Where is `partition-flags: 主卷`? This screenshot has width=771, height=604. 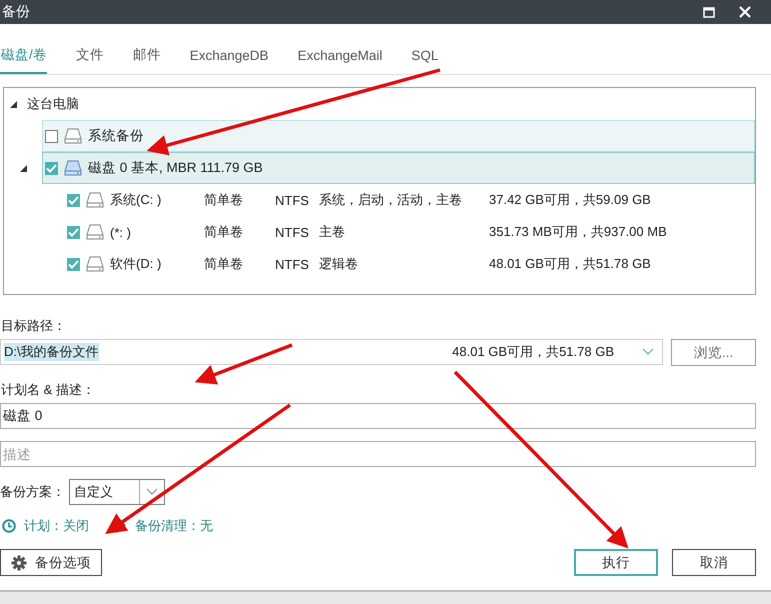 partition-flags: 主卷 is located at coordinates (332, 232).